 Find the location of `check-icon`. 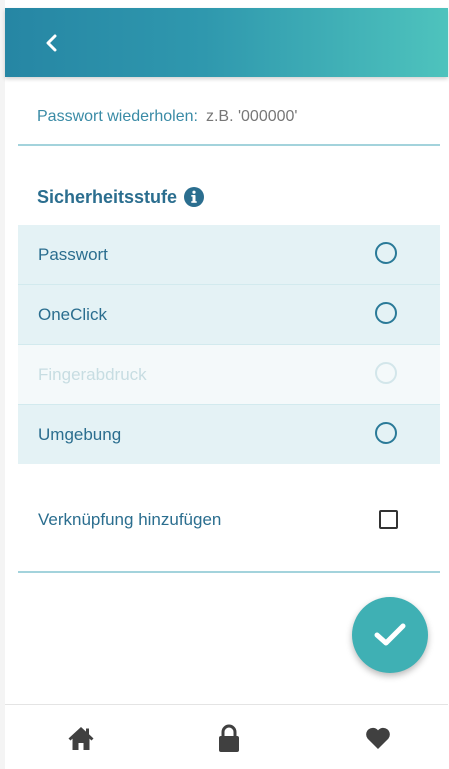

check-icon is located at coordinates (390, 634).